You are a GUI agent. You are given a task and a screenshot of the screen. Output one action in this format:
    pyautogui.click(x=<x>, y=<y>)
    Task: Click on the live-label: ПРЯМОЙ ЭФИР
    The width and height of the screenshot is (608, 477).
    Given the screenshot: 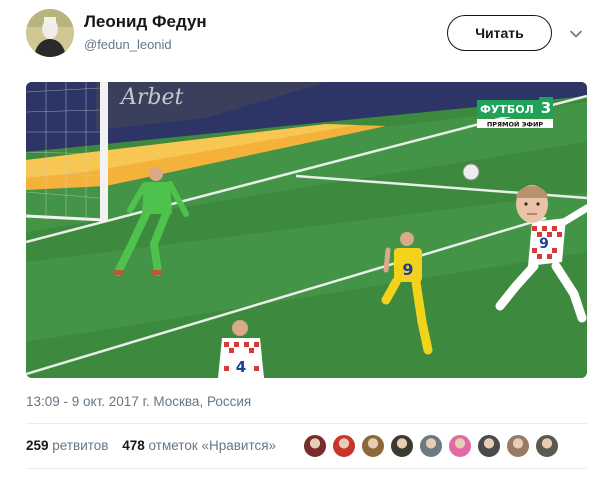 What is the action you would take?
    pyautogui.click(x=515, y=124)
    